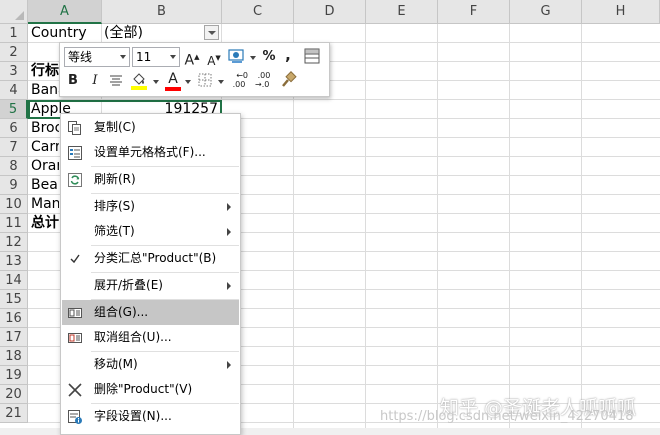 This screenshot has width=660, height=435. I want to click on menu-item-label: 删除"Product"(V), so click(143, 389).